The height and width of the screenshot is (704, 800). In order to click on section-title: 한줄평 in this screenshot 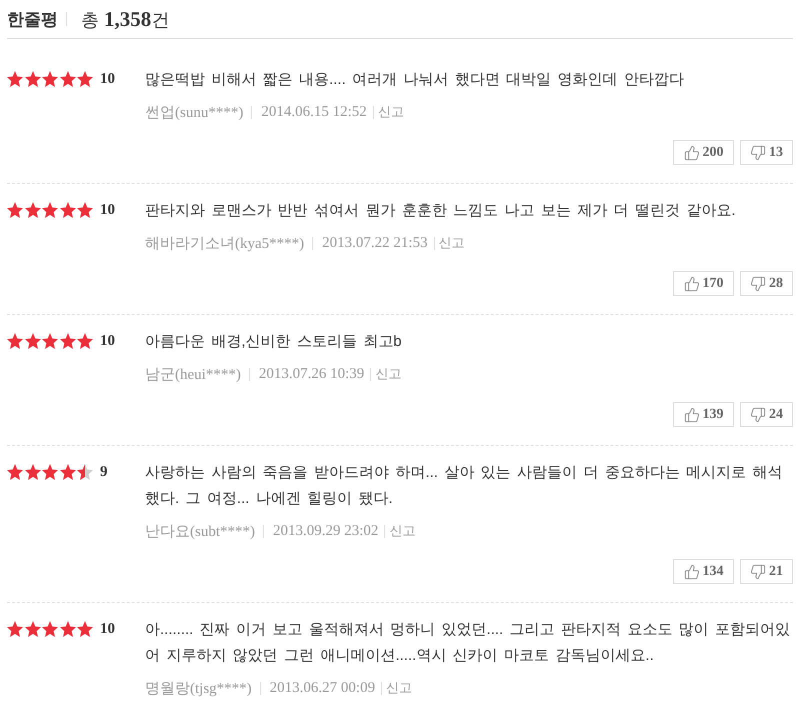, I will do `click(32, 19)`.